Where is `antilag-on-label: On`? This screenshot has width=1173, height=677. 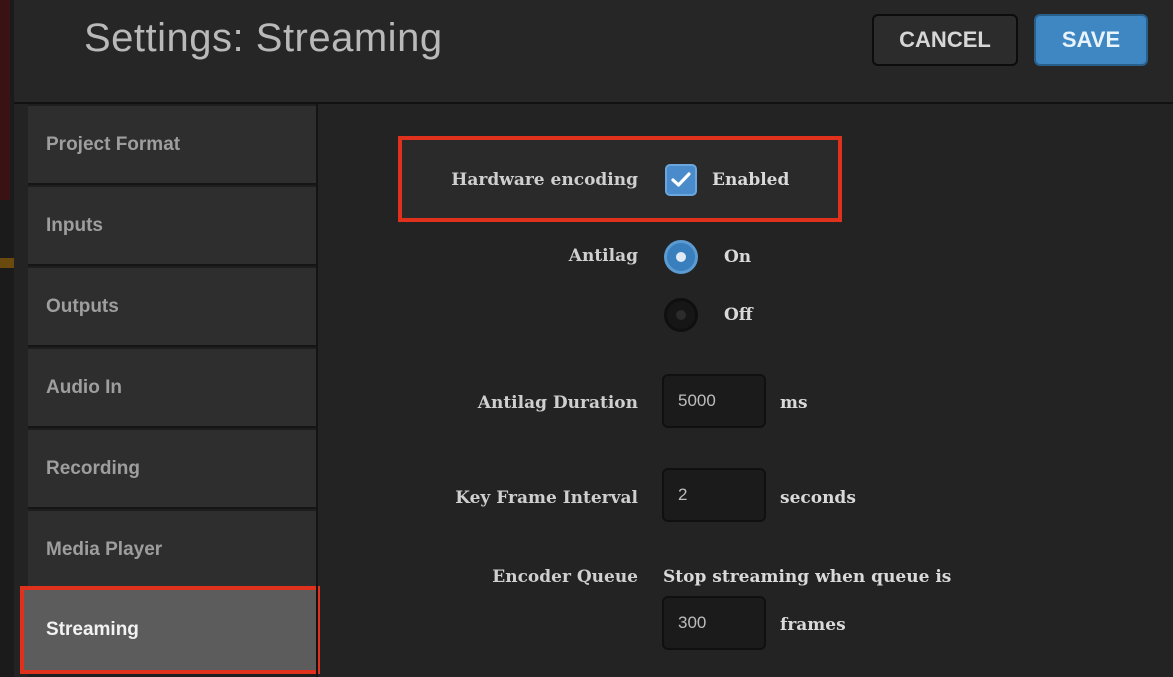
antilag-on-label: On is located at coordinates (738, 257).